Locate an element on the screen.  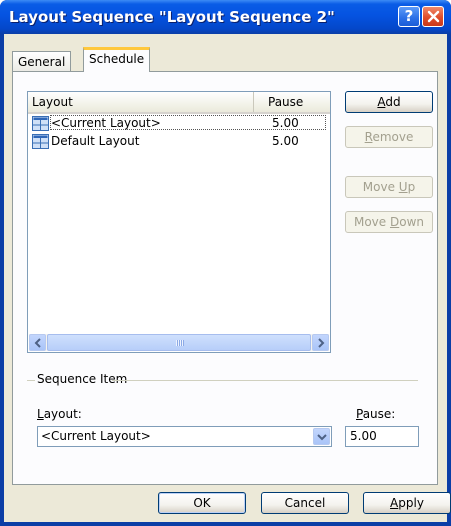
remove-button: Remove is located at coordinates (389, 137).